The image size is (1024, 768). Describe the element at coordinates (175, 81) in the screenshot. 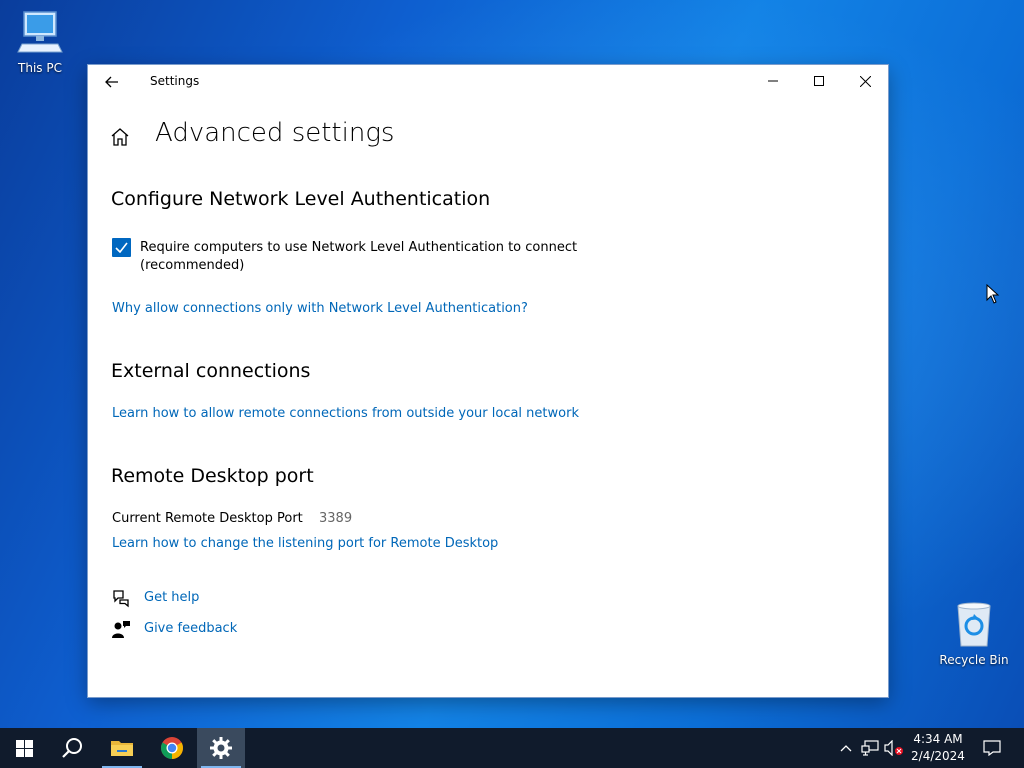

I see `window-title: Settings` at that location.